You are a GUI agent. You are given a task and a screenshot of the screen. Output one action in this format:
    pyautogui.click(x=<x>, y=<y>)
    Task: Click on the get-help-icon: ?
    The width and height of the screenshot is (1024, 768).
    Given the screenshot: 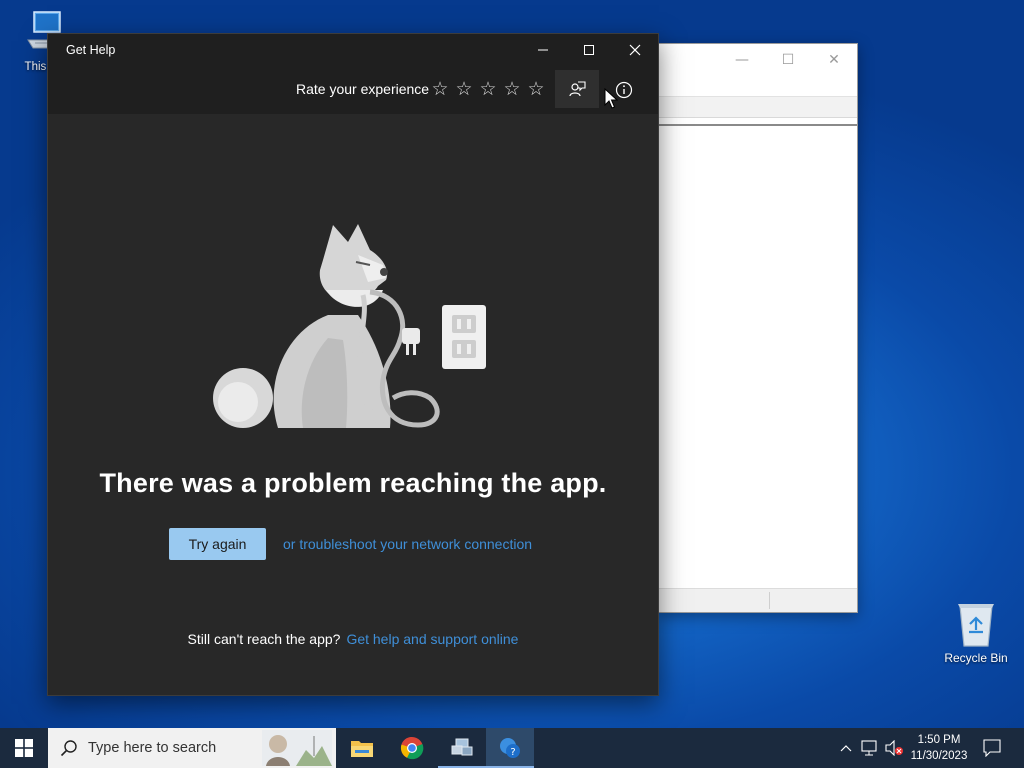 What is the action you would take?
    pyautogui.click(x=510, y=748)
    